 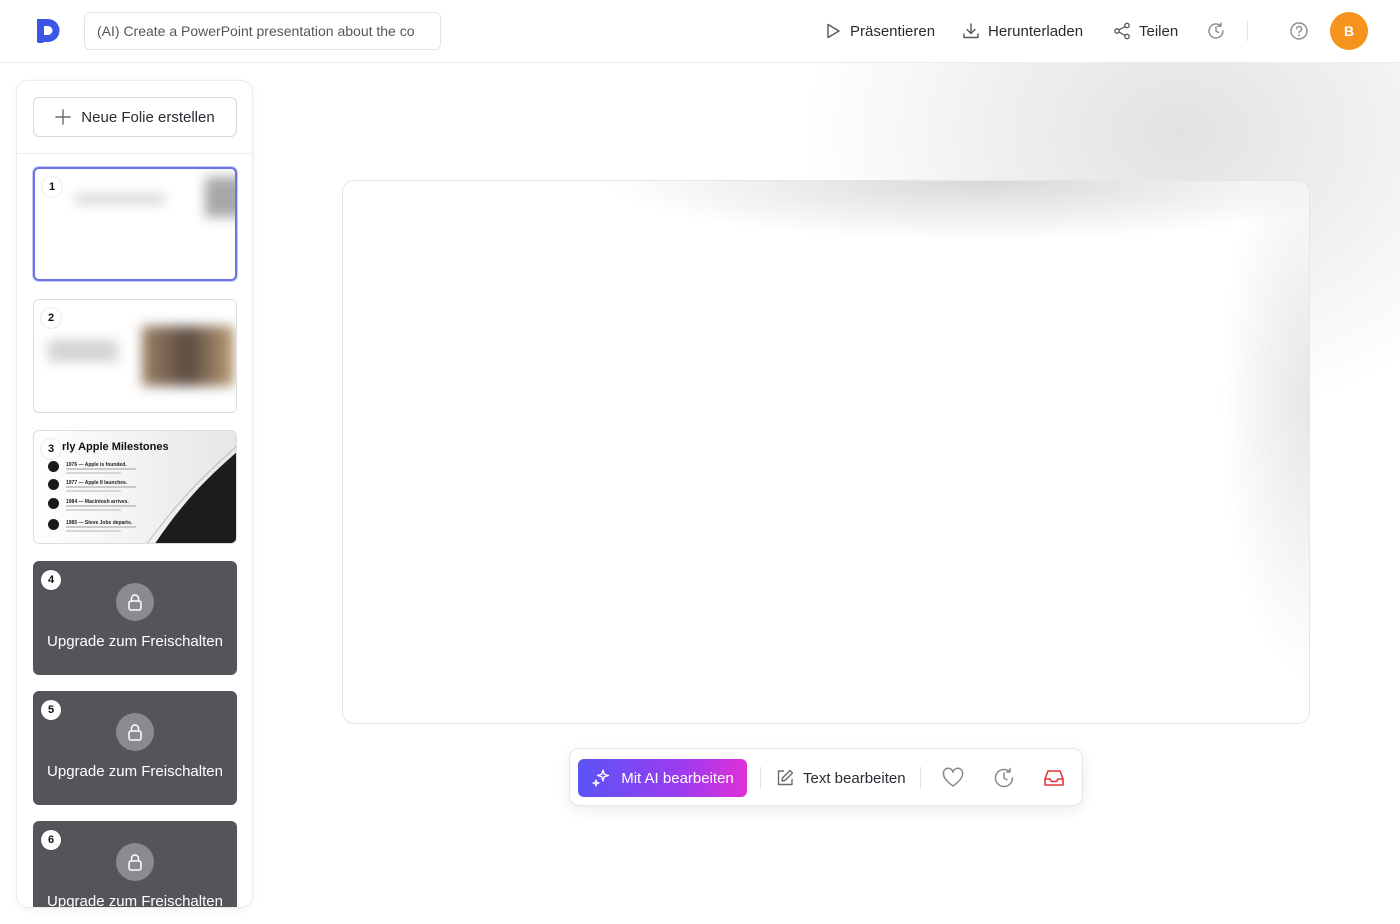 What do you see at coordinates (83, 351) in the screenshot?
I see `slide-text-blurred` at bounding box center [83, 351].